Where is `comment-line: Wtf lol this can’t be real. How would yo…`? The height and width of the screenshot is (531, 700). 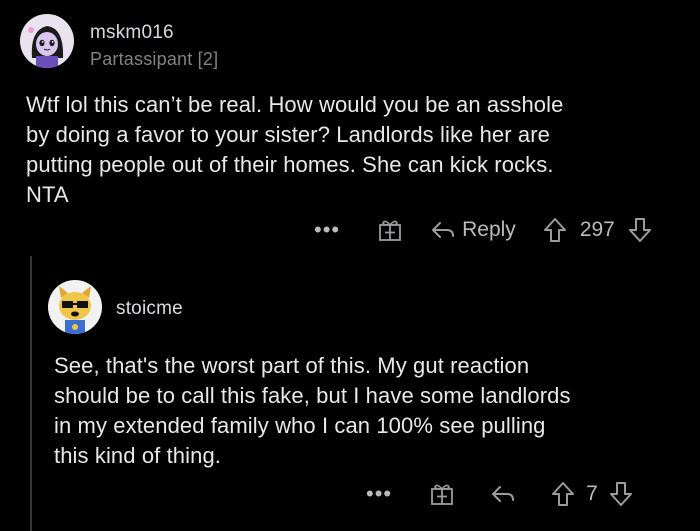
comment-line: Wtf lol this can’t be real. How would yo… is located at coordinates (295, 104).